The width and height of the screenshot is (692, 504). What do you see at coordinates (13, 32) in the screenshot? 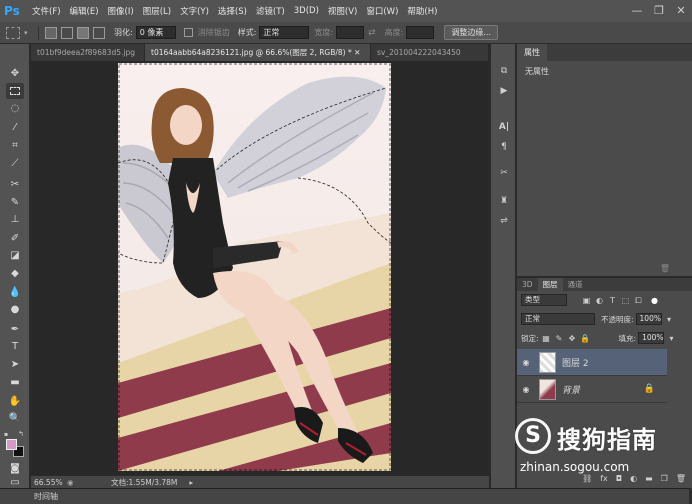
I see `marquee-tool-icon` at bounding box center [13, 32].